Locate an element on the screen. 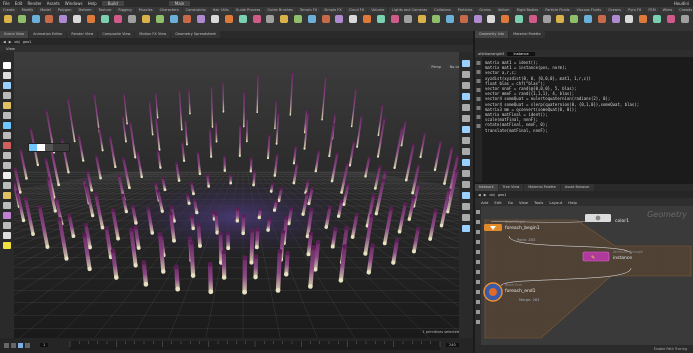  timeline-bar: 1 240 is located at coordinates (236, 345).